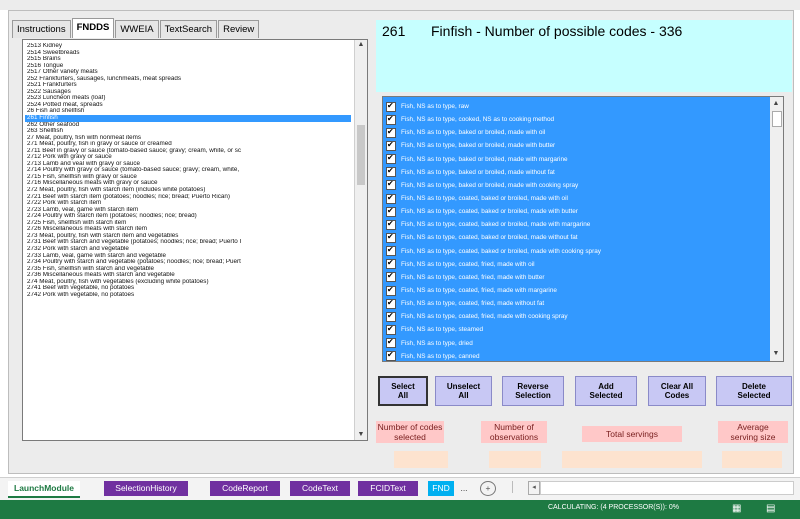 The image size is (800, 519). I want to click on page-title: Finfish - Number of possible codes - 336, so click(557, 31).